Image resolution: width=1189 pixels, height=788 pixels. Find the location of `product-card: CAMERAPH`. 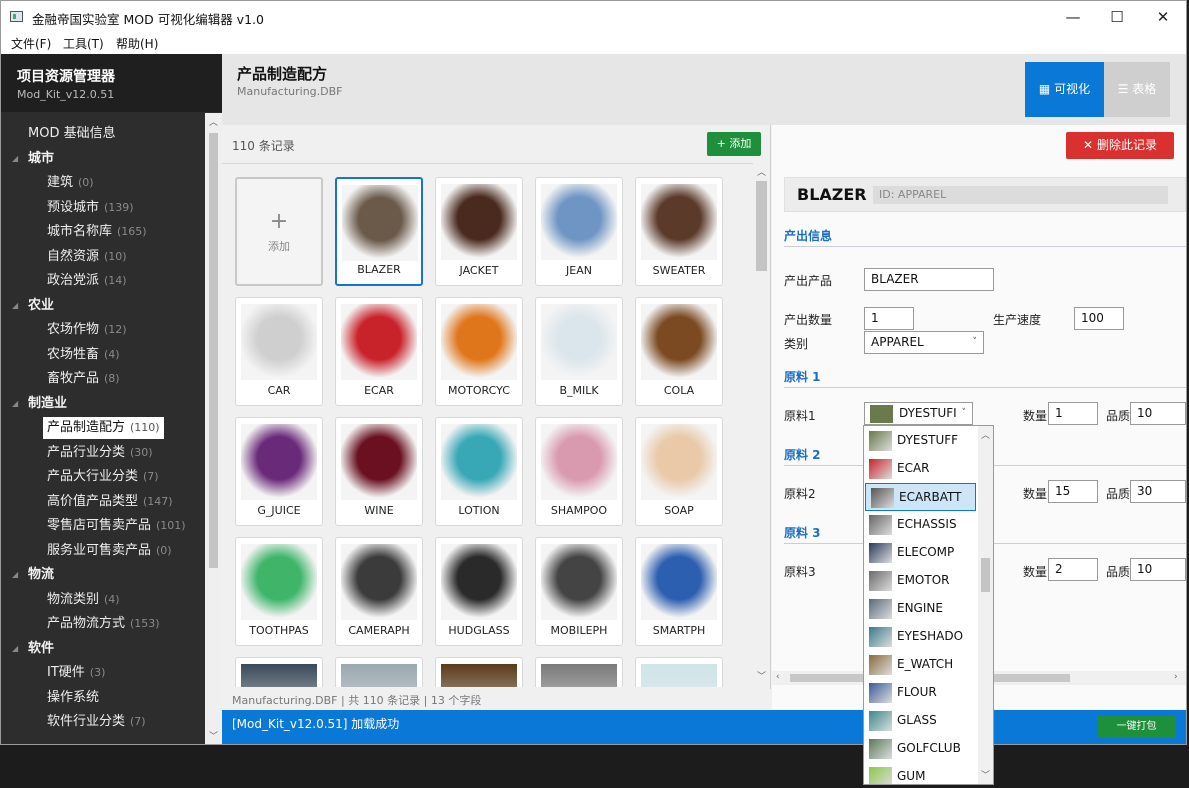

product-card: CAMERAPH is located at coordinates (379, 591).